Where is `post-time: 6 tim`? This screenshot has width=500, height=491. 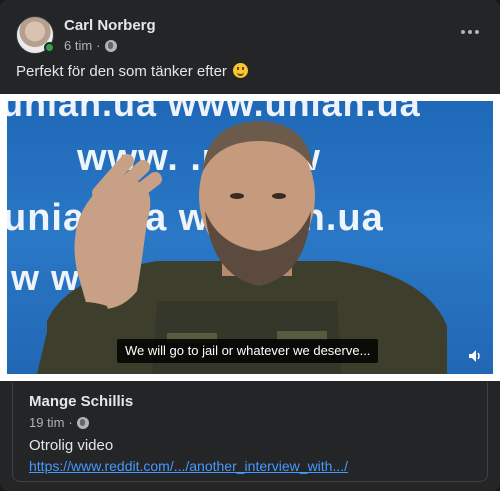
post-time: 6 tim is located at coordinates (78, 46).